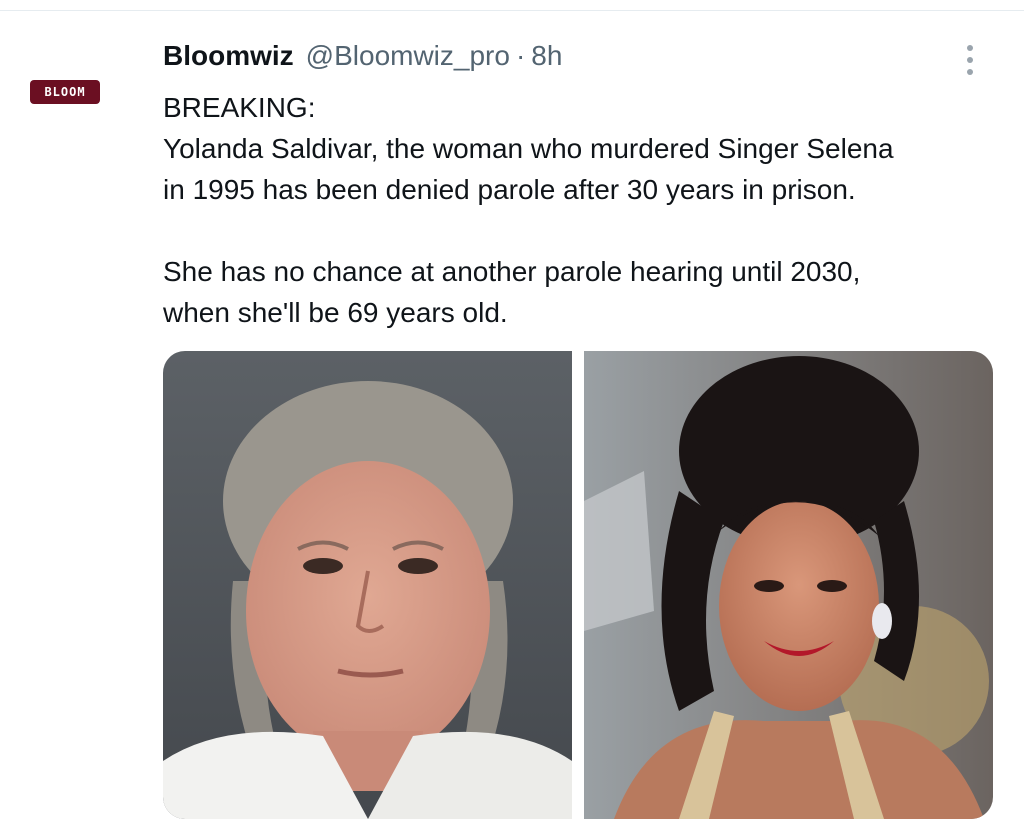  I want to click on author-handle: @Bloomwiz_pro, so click(408, 56).